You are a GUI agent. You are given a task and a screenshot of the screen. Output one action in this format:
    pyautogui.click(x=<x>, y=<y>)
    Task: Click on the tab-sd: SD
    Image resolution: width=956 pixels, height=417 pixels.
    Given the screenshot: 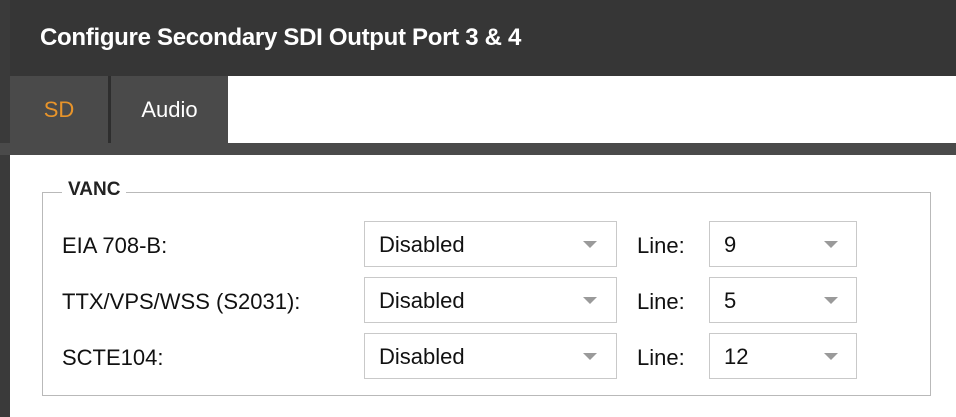 What is the action you would take?
    pyautogui.click(x=60, y=109)
    